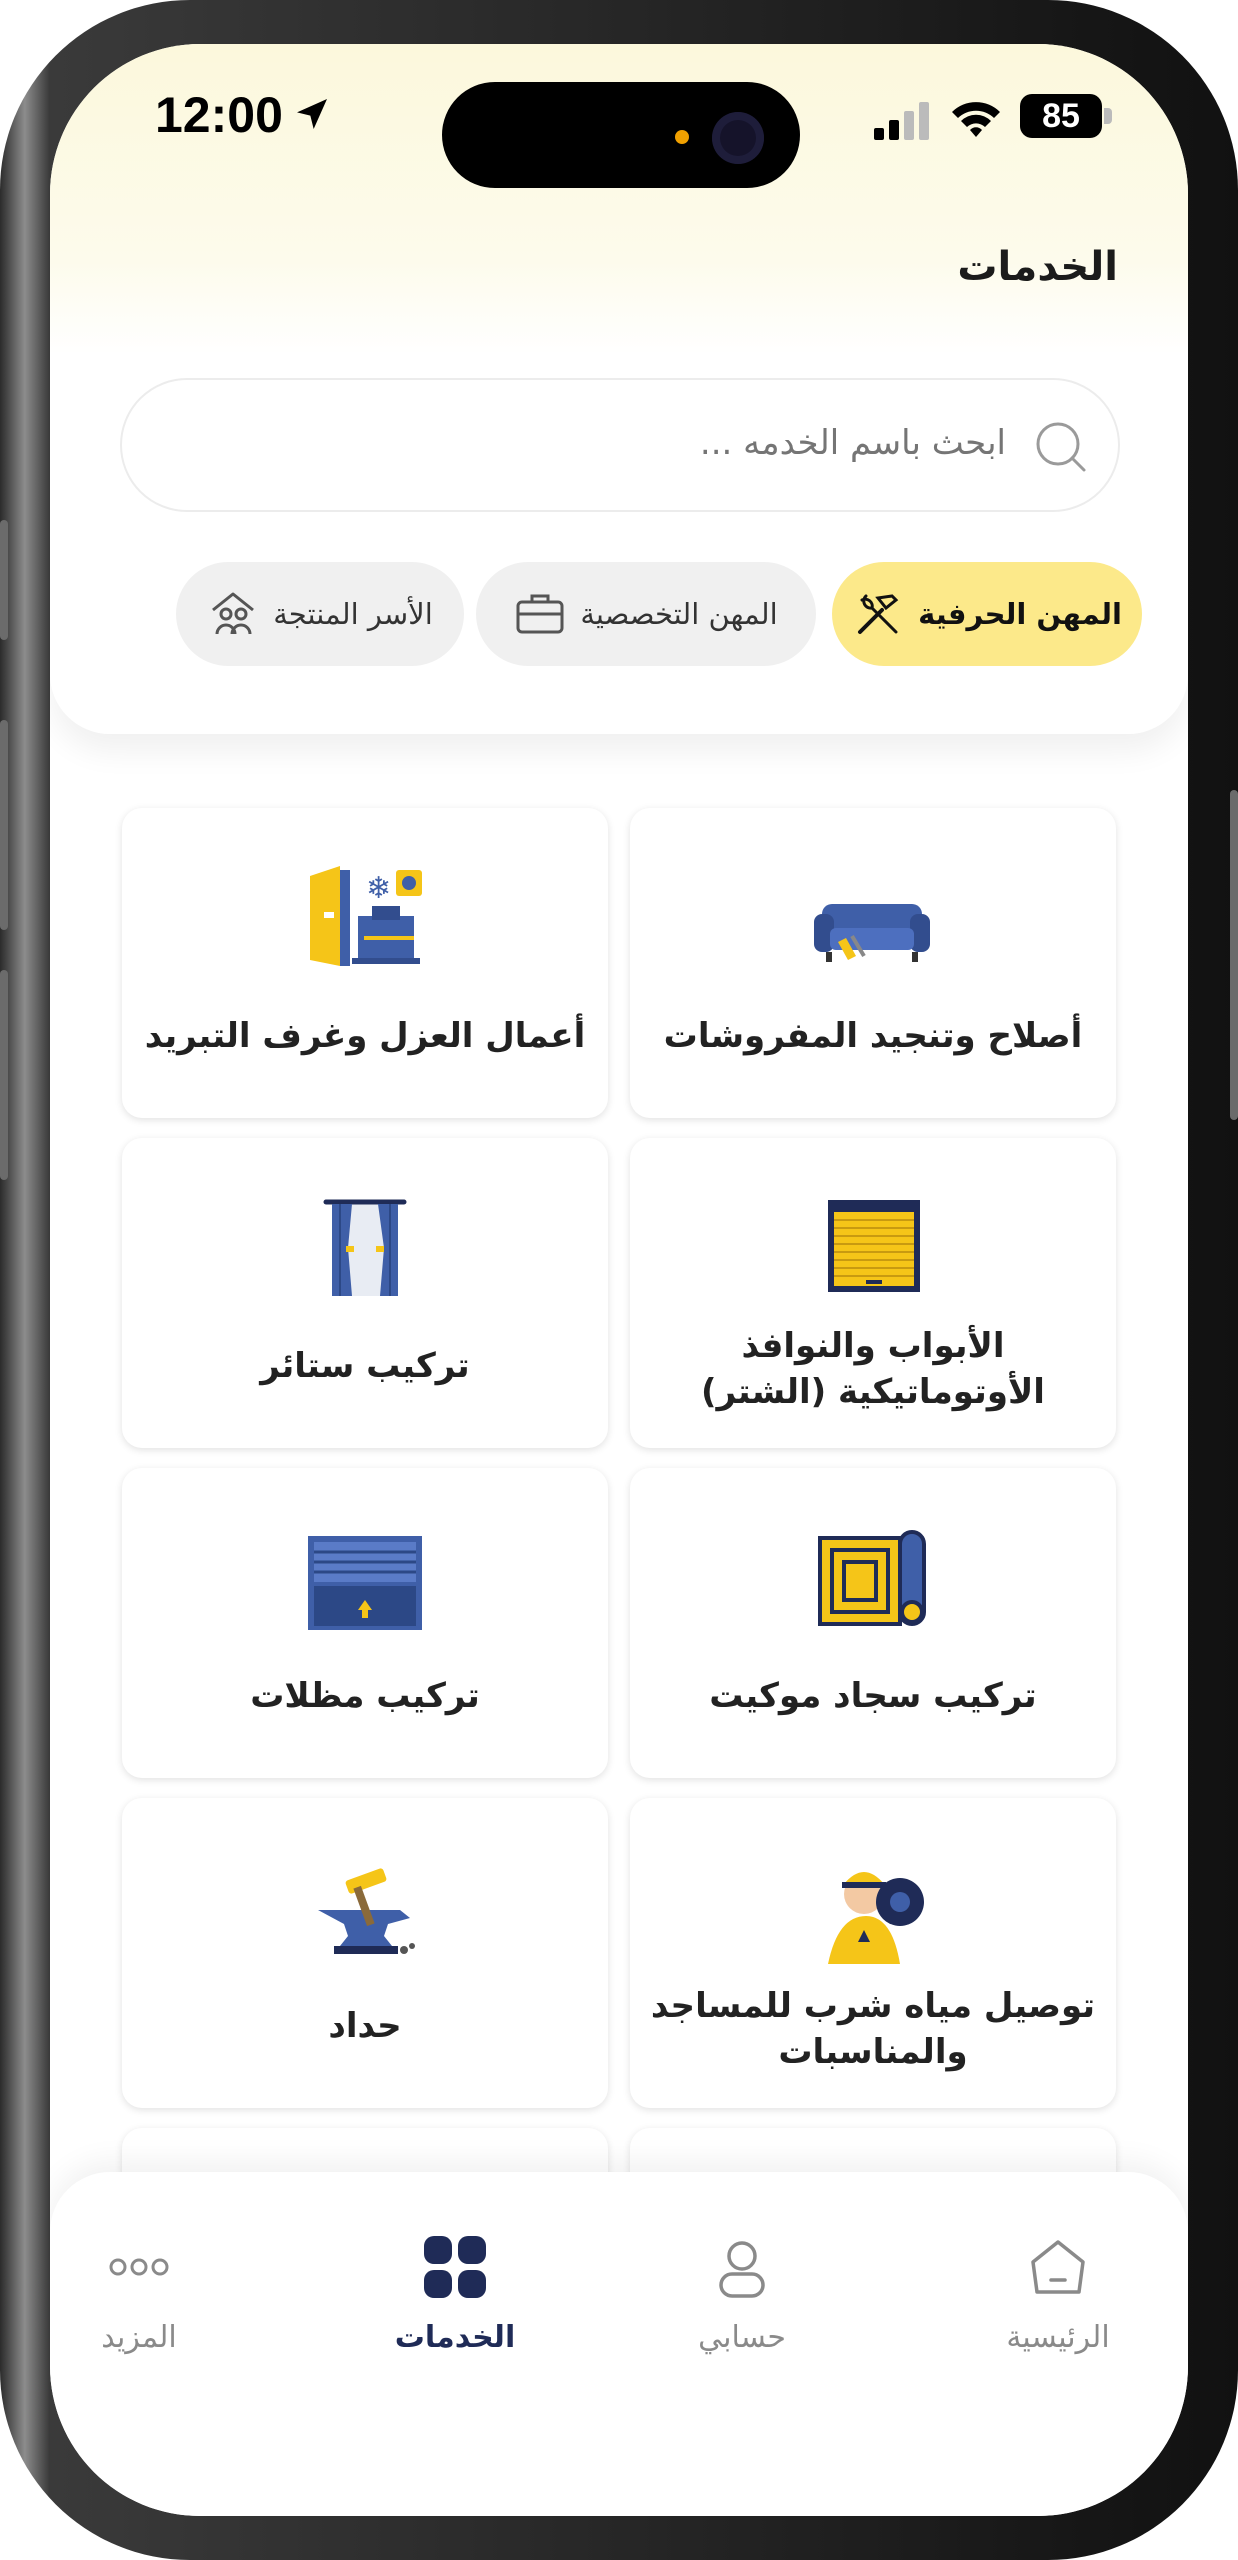 This screenshot has height=2560, width=1238. Describe the element at coordinates (365, 2026) in the screenshot. I see `service-label: حداد` at that location.